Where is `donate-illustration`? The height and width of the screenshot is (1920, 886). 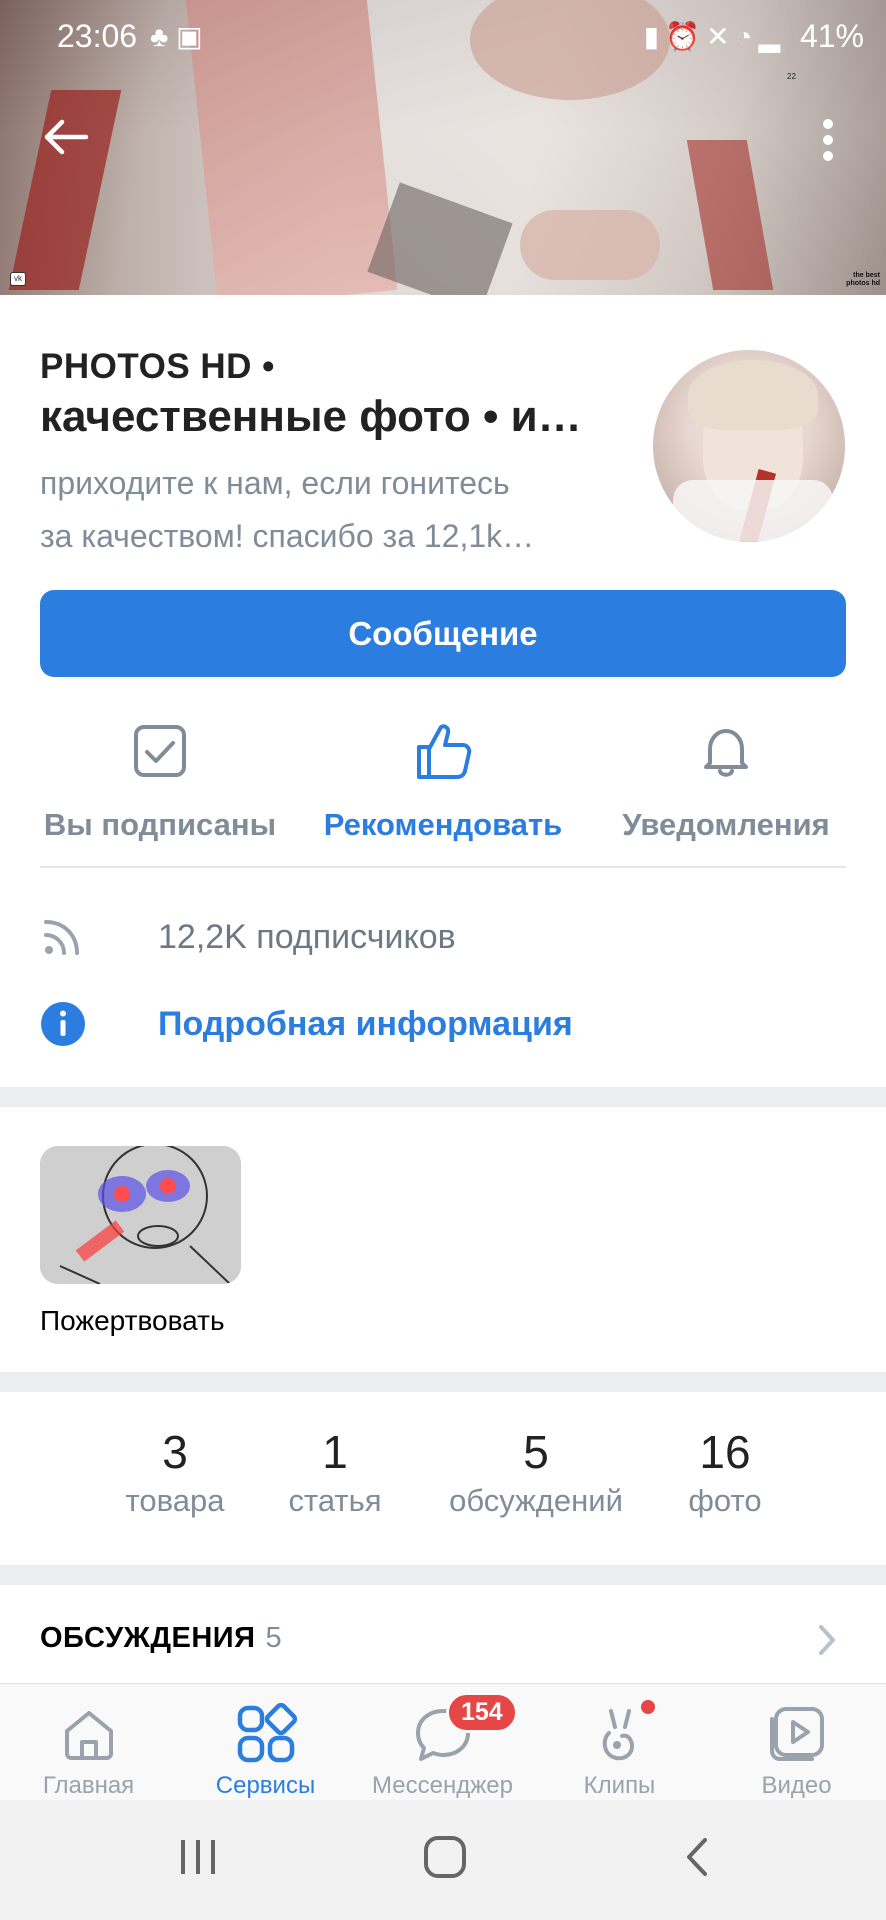 donate-illustration is located at coordinates (140, 1215).